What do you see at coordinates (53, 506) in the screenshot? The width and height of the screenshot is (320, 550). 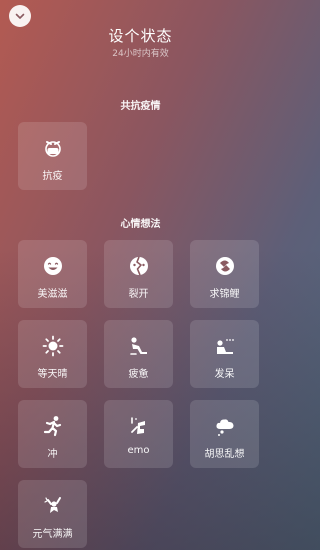 I see `energetic-icon` at bounding box center [53, 506].